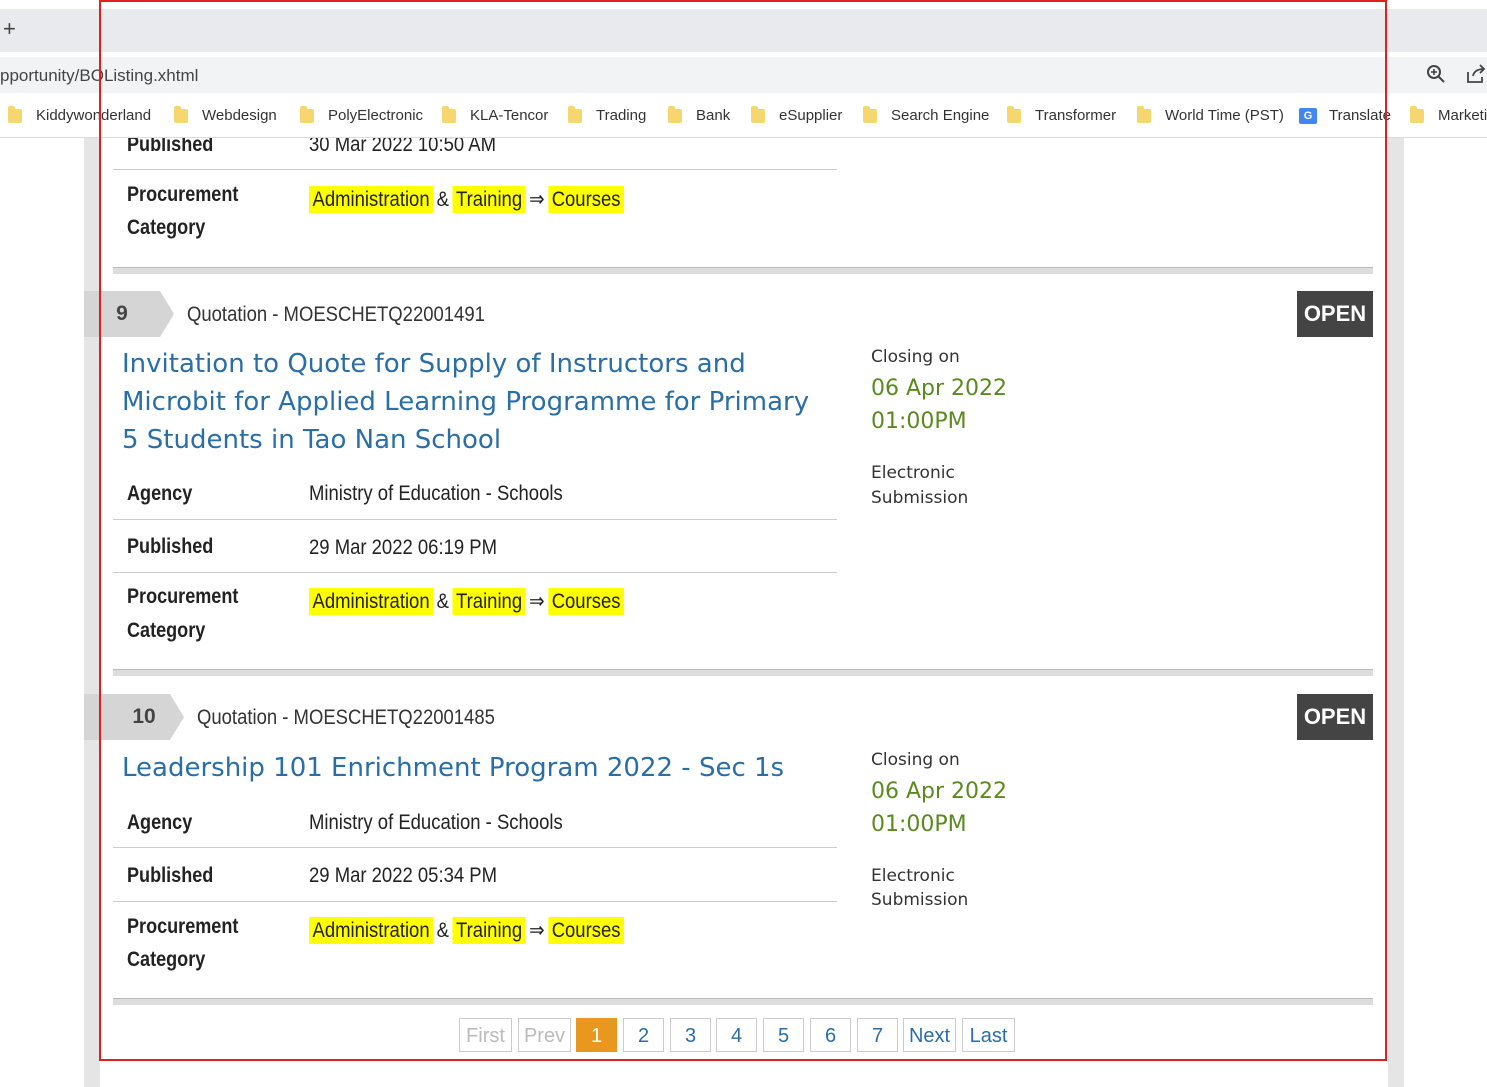 This screenshot has height=1087, width=1487. I want to click on listing-reference: Quotation - MOESCHETQ22001485, so click(346, 717).